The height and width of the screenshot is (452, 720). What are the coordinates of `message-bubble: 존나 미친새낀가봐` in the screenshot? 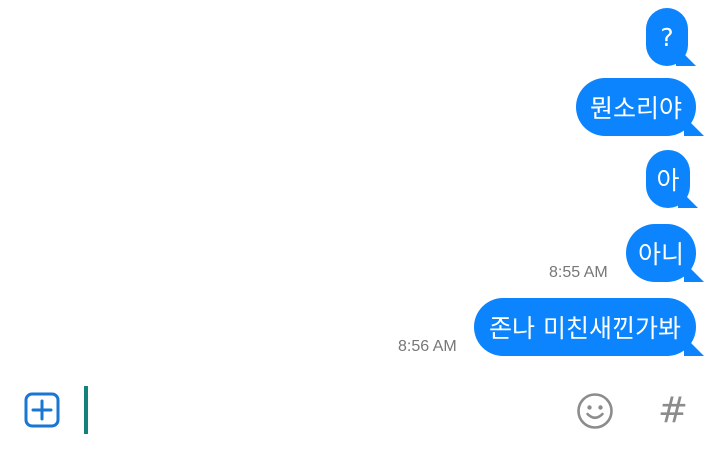 It's located at (589, 327).